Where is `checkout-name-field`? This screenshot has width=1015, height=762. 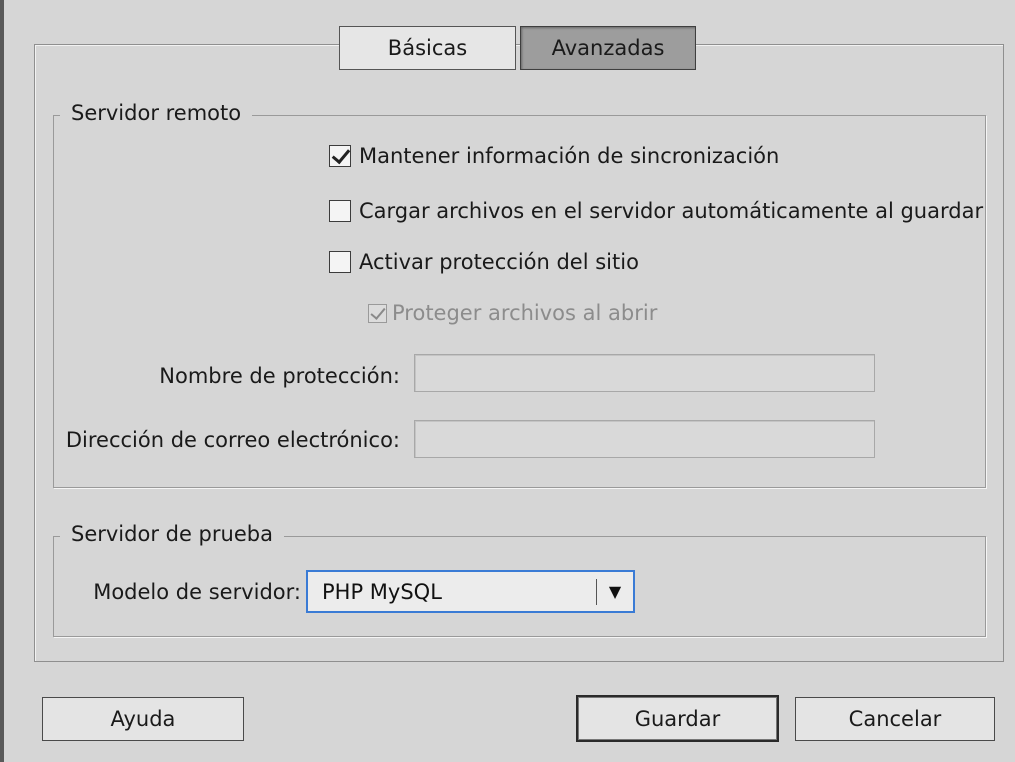 checkout-name-field is located at coordinates (644, 373).